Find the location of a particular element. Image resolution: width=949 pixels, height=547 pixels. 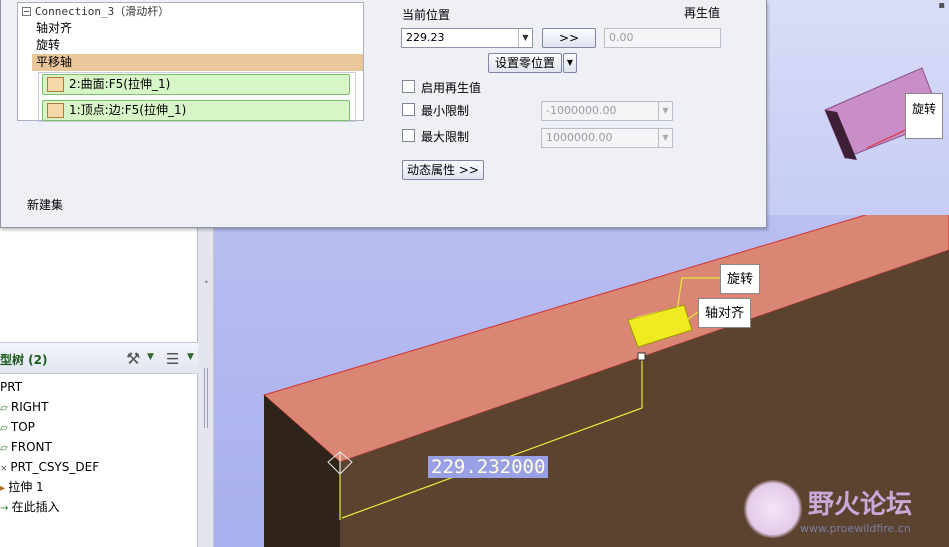

connection-root: − Connection_3（滑动杆） is located at coordinates (95, 11).